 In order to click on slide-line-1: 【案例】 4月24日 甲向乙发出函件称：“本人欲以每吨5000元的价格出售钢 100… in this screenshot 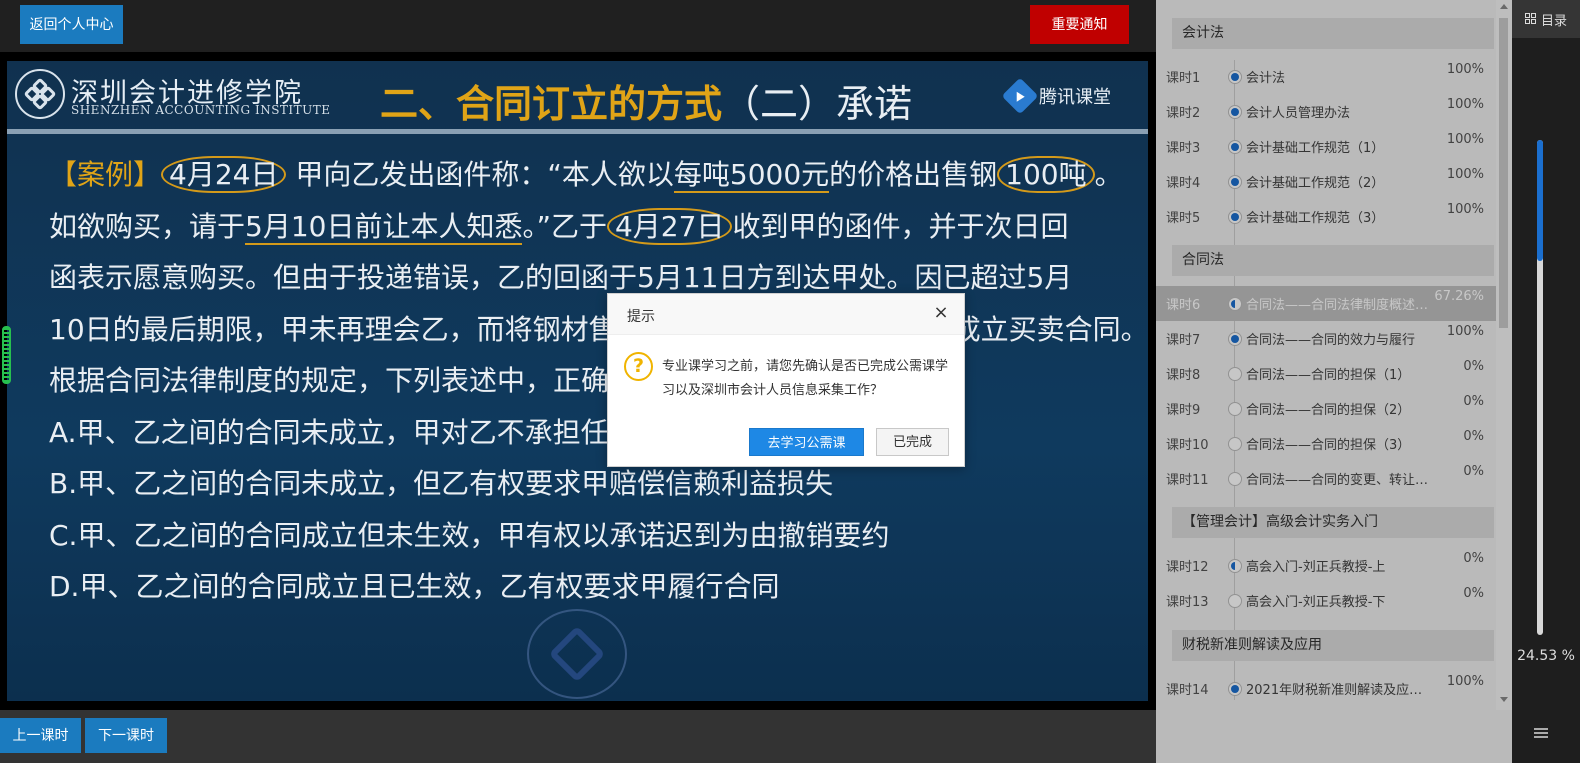, I will do `click(589, 175)`.